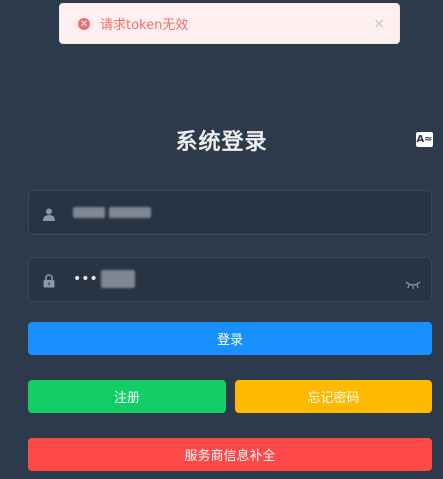 The width and height of the screenshot is (443, 479). Describe the element at coordinates (230, 454) in the screenshot. I see `supplement-info-button: 服务商信息补全` at that location.